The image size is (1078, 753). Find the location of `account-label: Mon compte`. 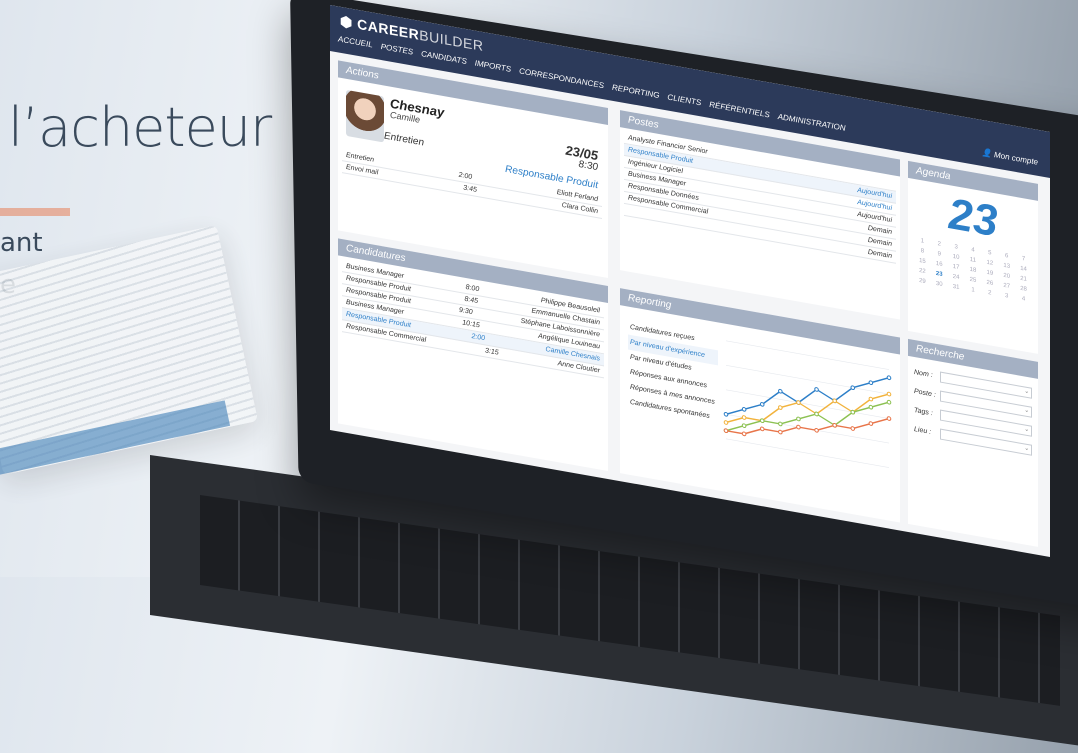

account-label: Mon compte is located at coordinates (1015, 158).